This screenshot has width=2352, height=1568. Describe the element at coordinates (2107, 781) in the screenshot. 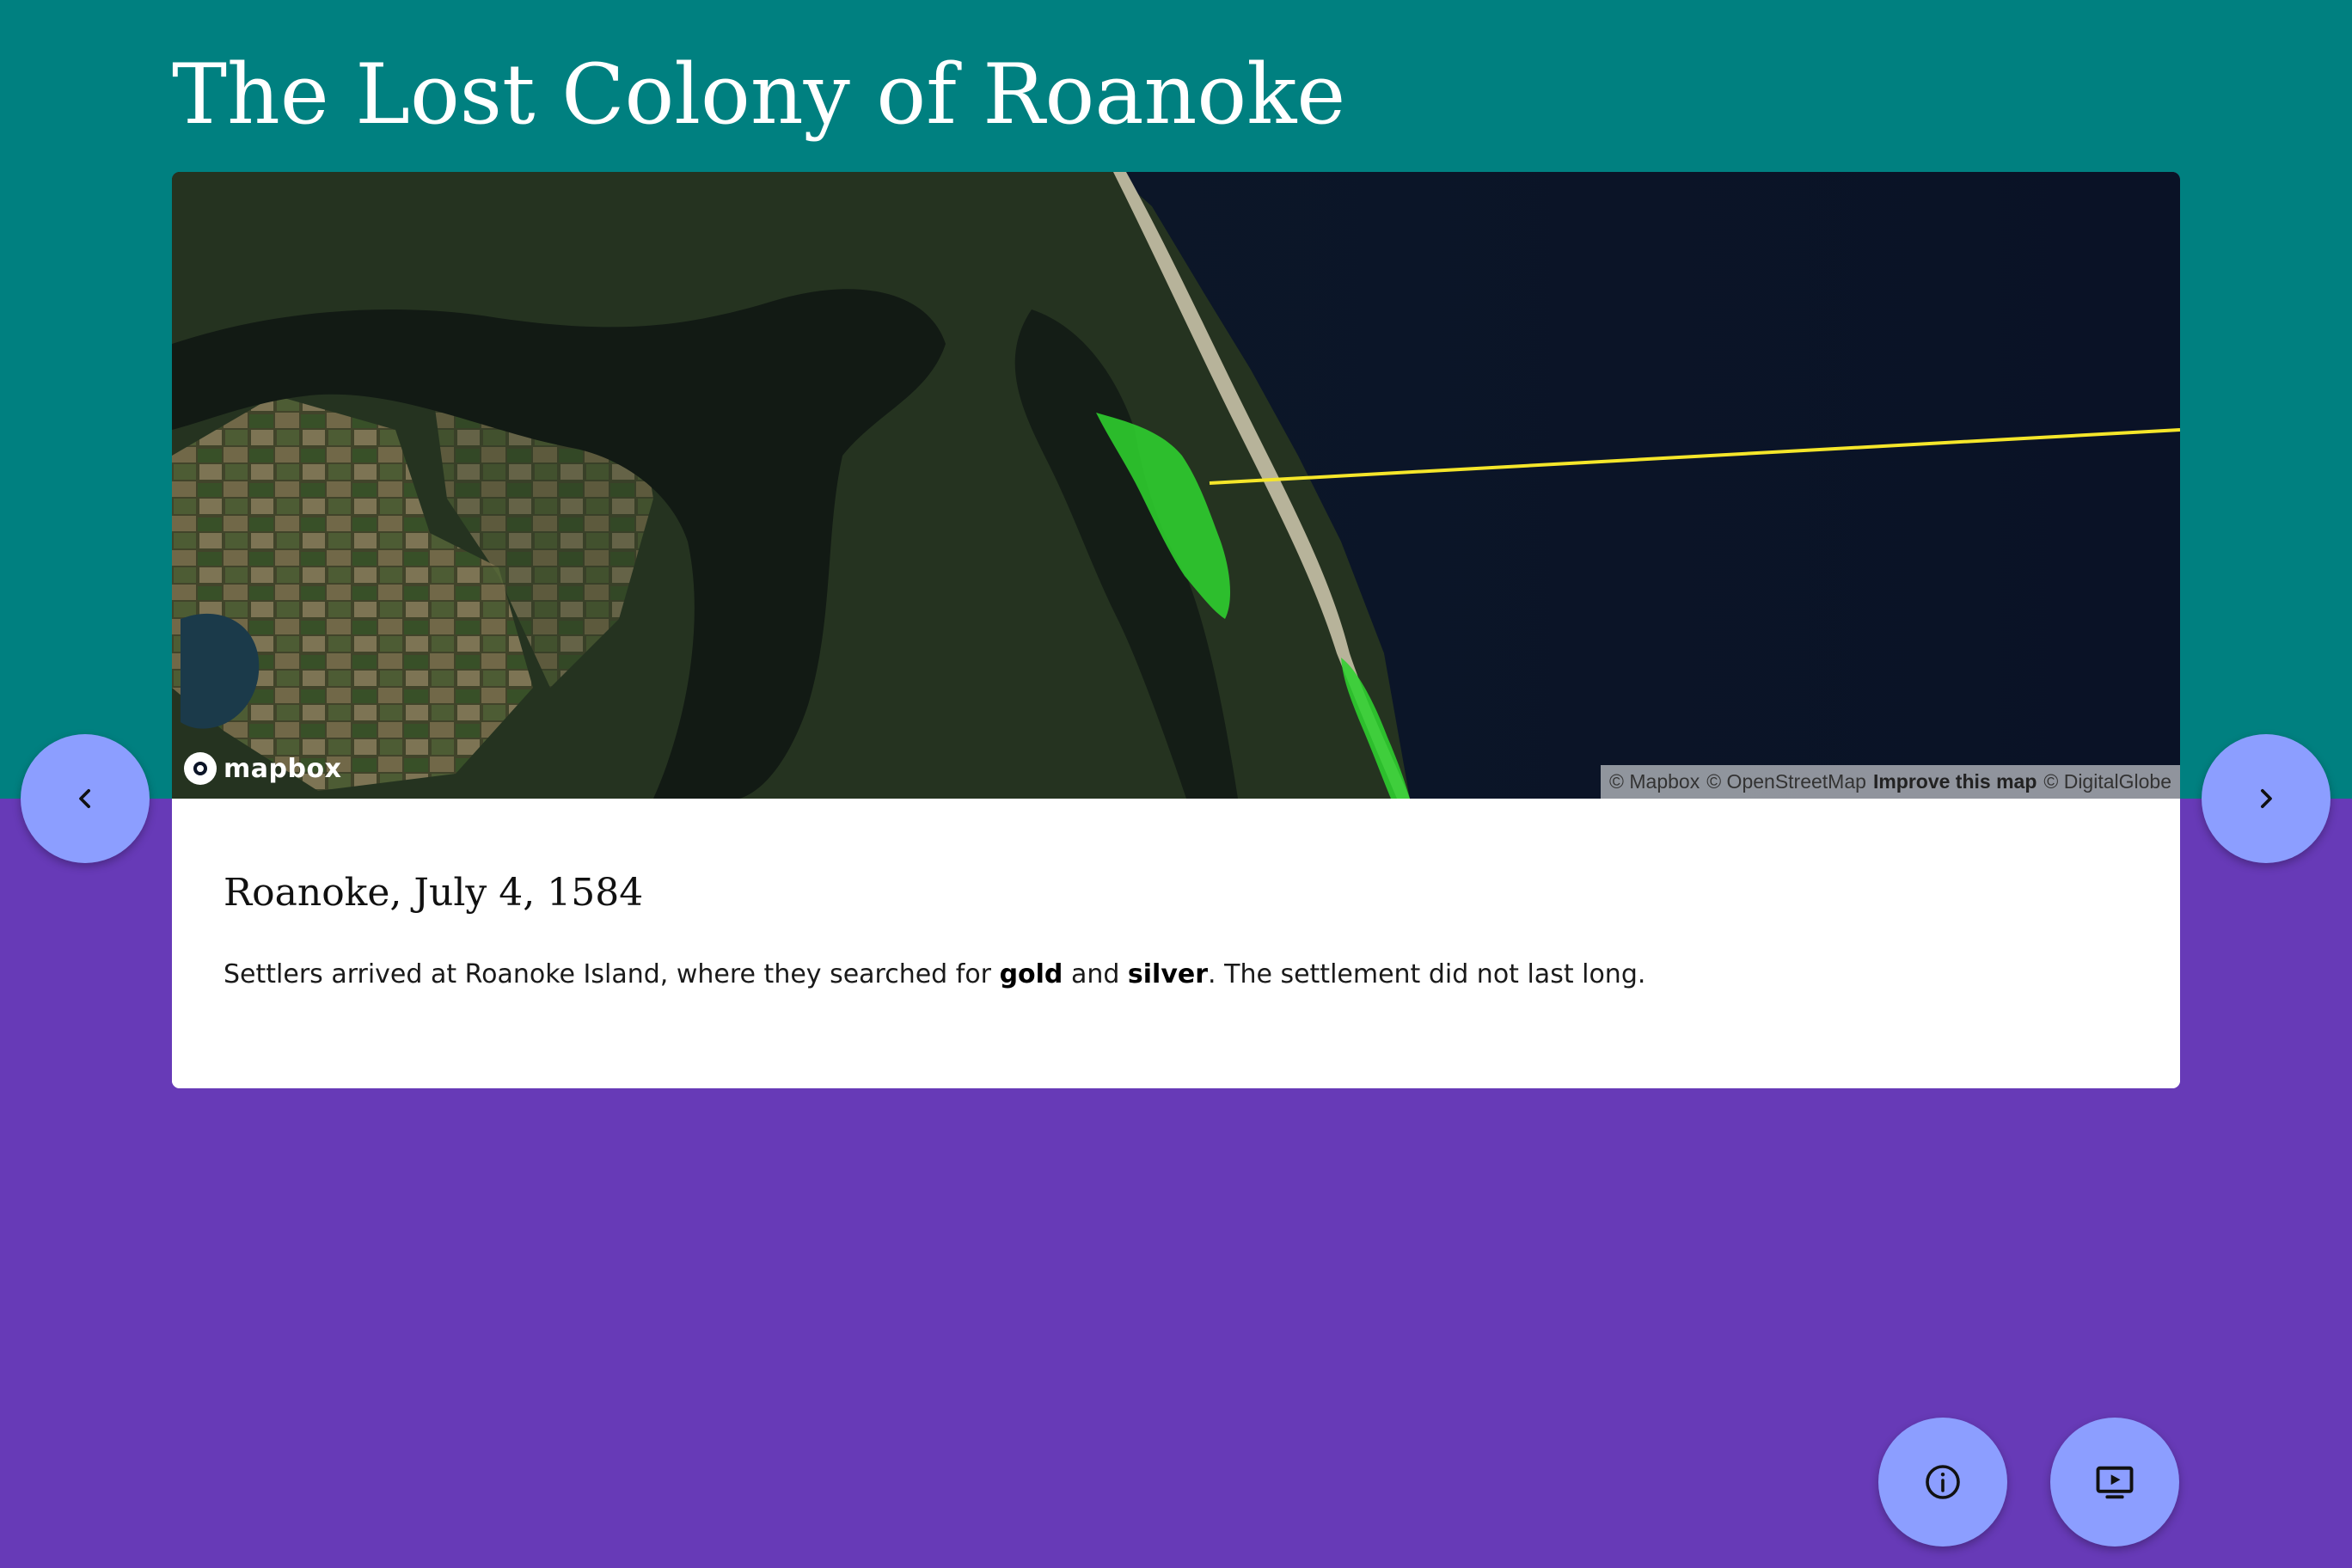

I see `attribution-digitalglobe-link: © DigitalGlobe` at that location.